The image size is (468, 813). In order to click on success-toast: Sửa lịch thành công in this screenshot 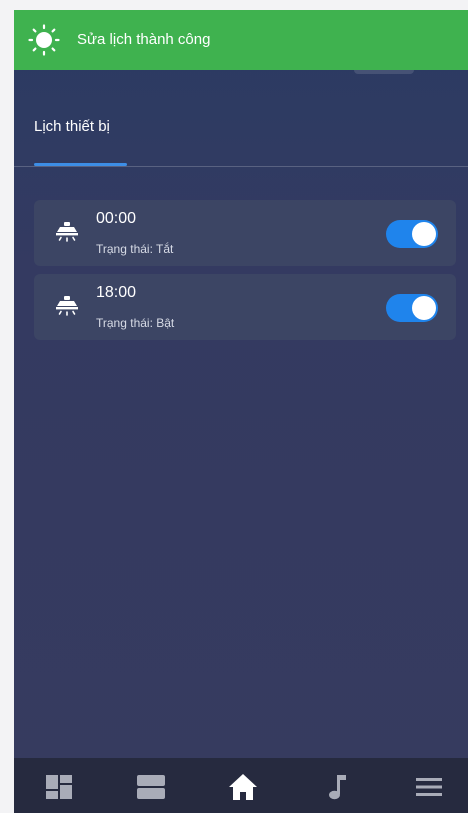, I will do `click(241, 40)`.